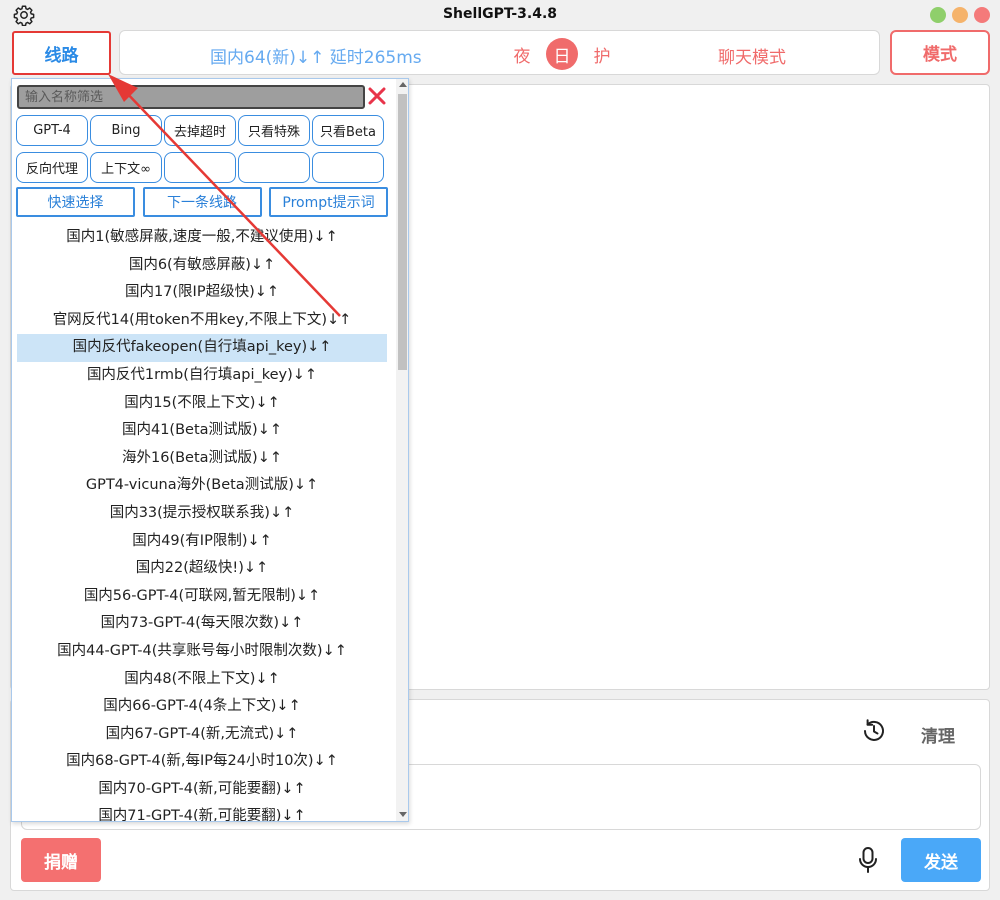  Describe the element at coordinates (202, 762) in the screenshot. I see `route-item: 国内68-GPT-4(新,每IP每24小时10次)↓↑` at that location.